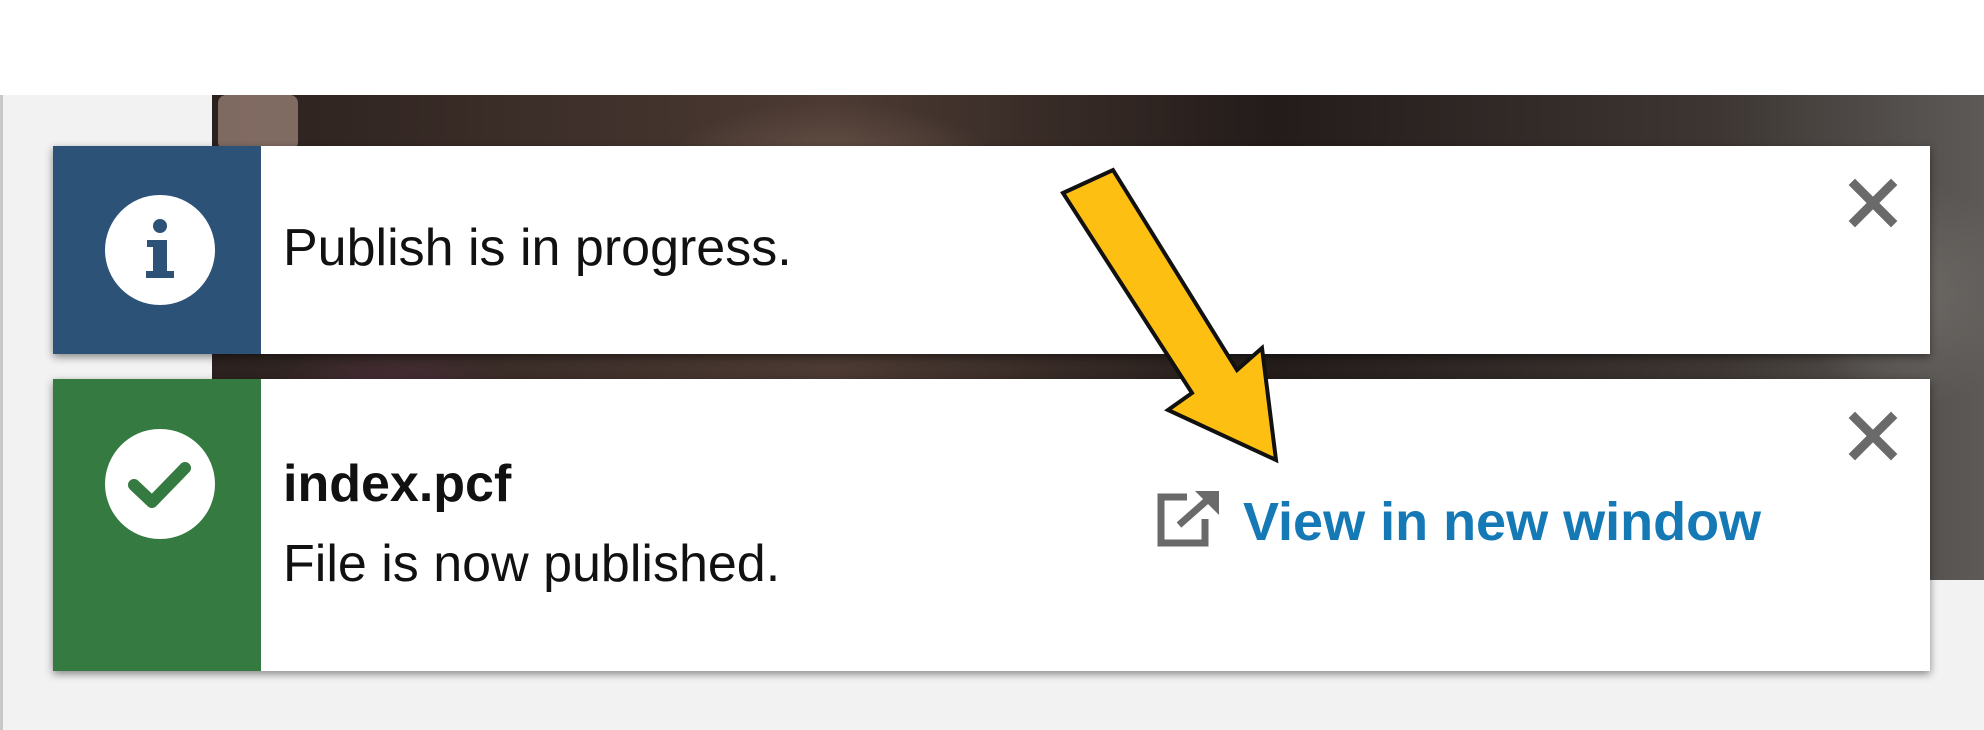  I want to click on photo-highlight, so click(258, 122).